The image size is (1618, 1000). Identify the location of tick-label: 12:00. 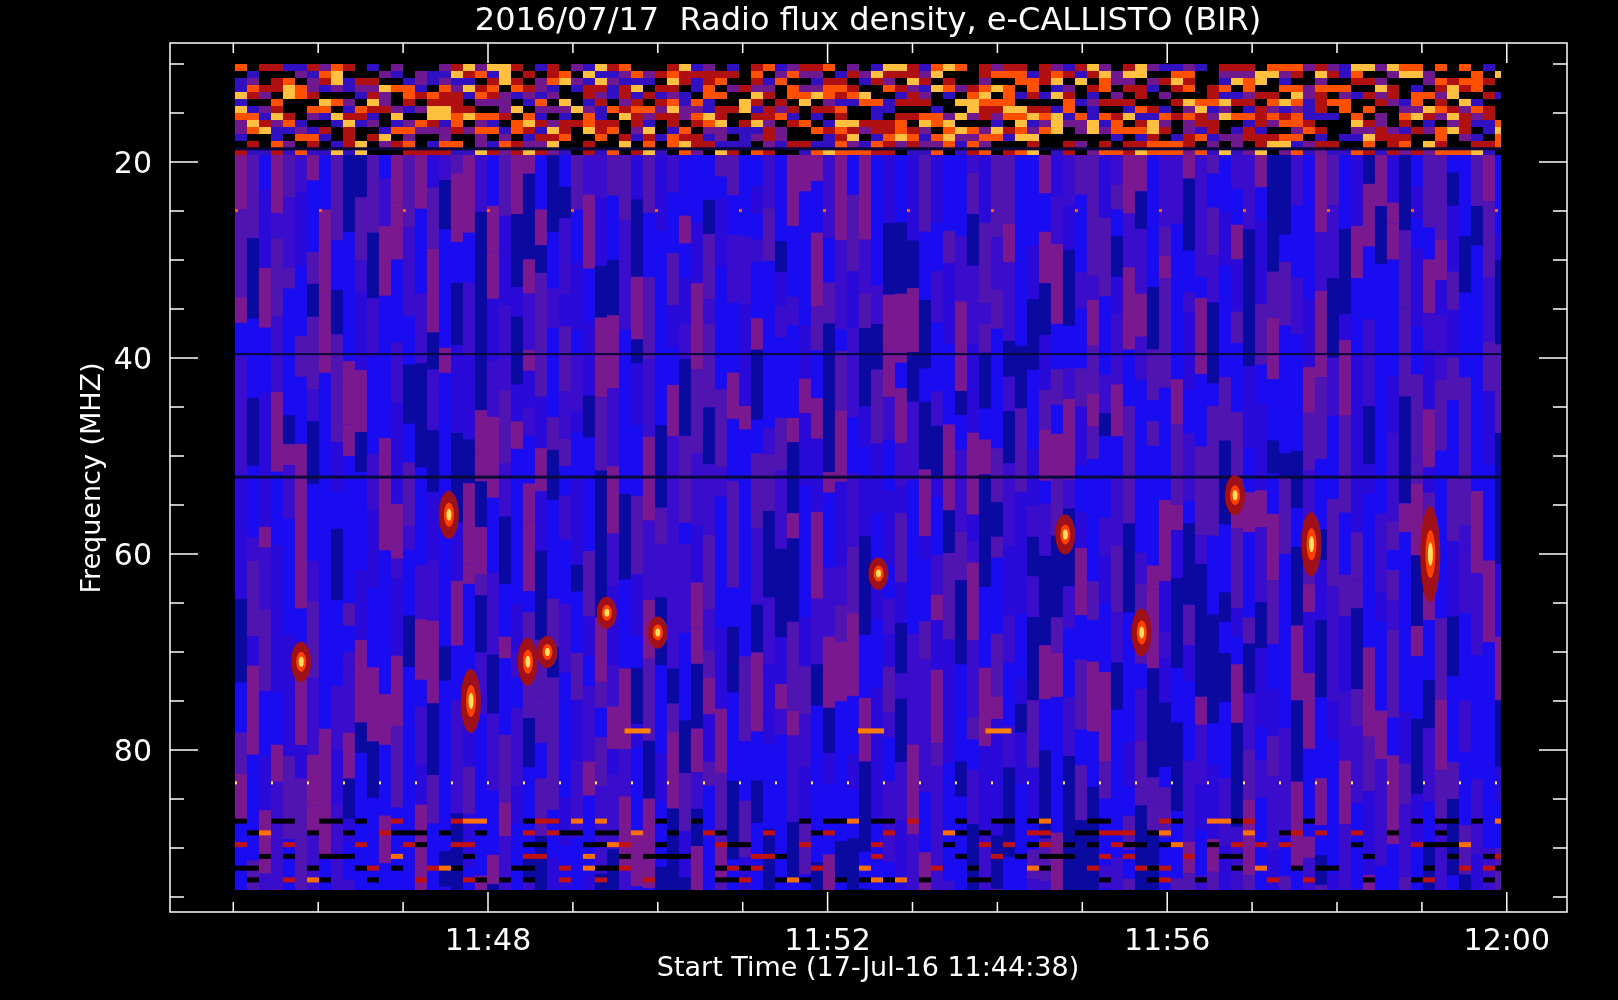
(1507, 939).